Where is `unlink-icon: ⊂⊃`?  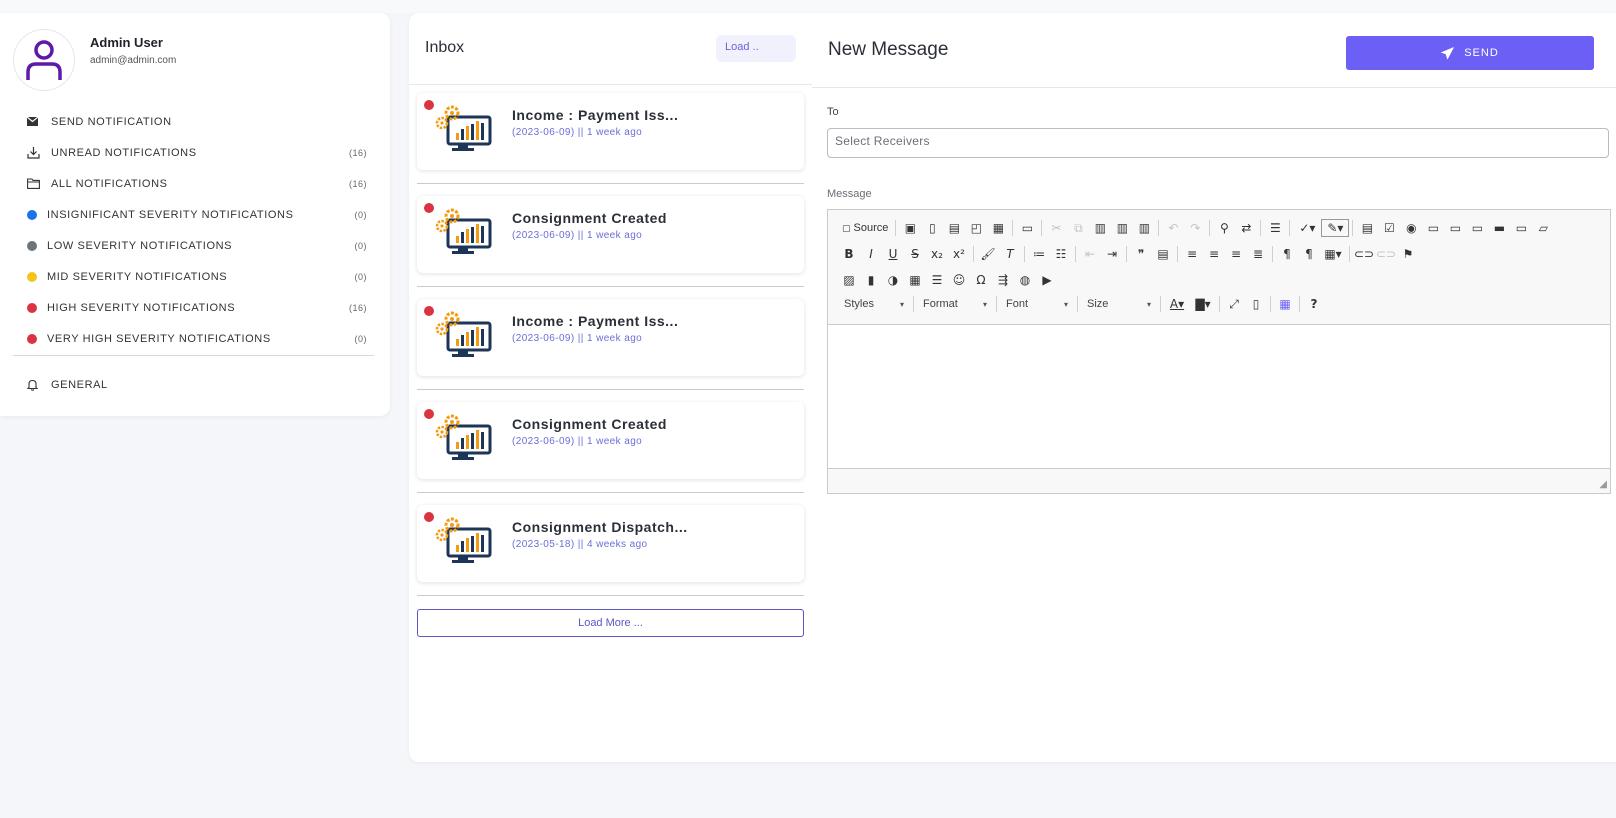 unlink-icon: ⊂⊃ is located at coordinates (1386, 254).